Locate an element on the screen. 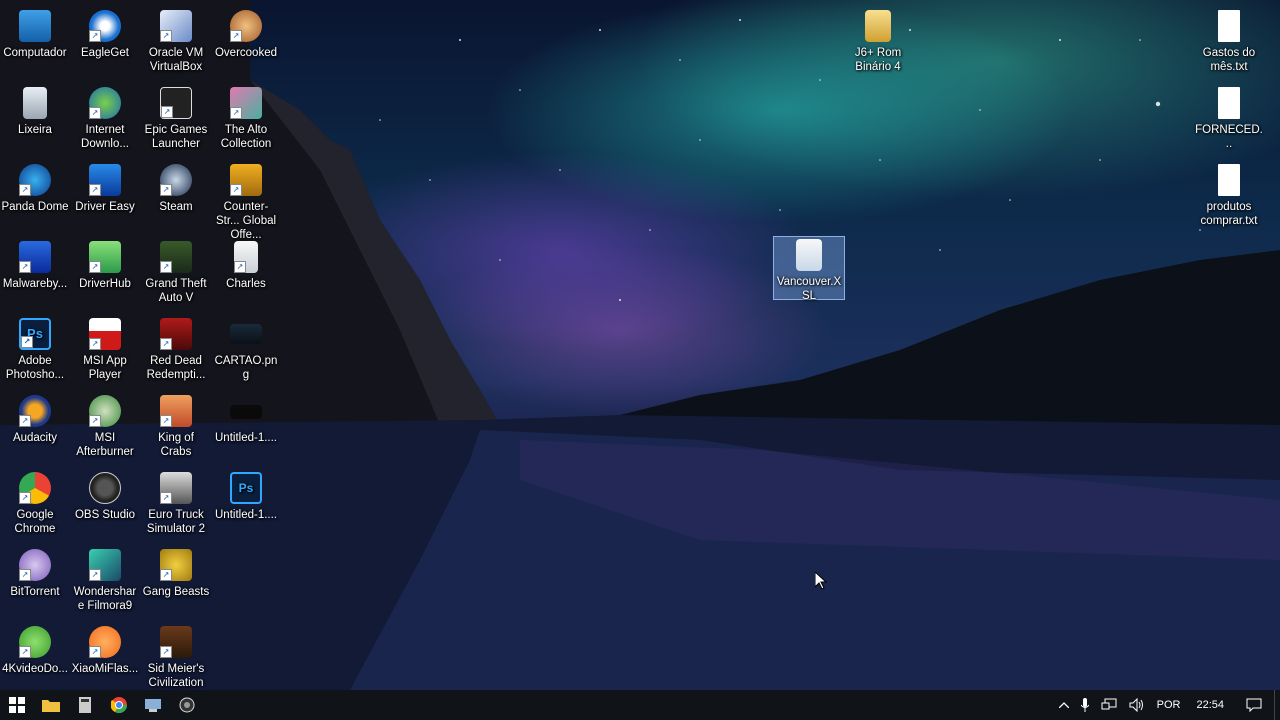  desktop-icon-google-chrome: ↗ Google Chrome is located at coordinates (35, 505).